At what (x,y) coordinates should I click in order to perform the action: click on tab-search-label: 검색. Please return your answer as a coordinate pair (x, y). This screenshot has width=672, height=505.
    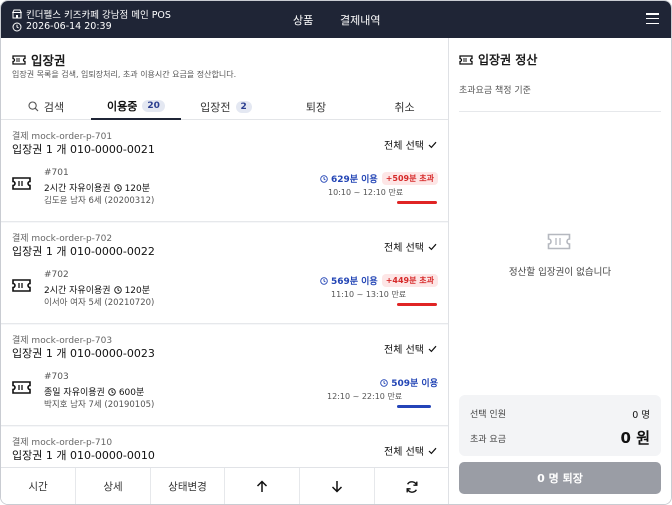
    Looking at the image, I should click on (54, 107).